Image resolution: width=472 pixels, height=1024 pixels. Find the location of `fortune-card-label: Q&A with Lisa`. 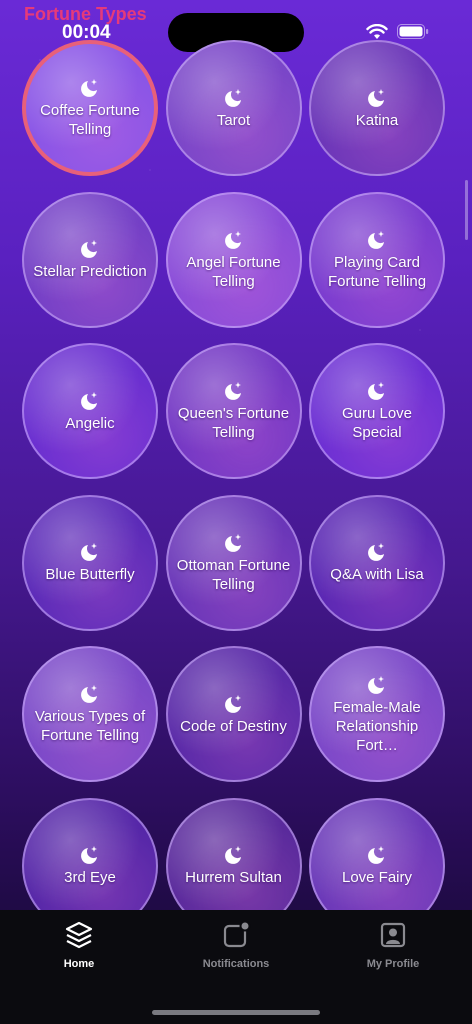

fortune-card-label: Q&A with Lisa is located at coordinates (377, 574).